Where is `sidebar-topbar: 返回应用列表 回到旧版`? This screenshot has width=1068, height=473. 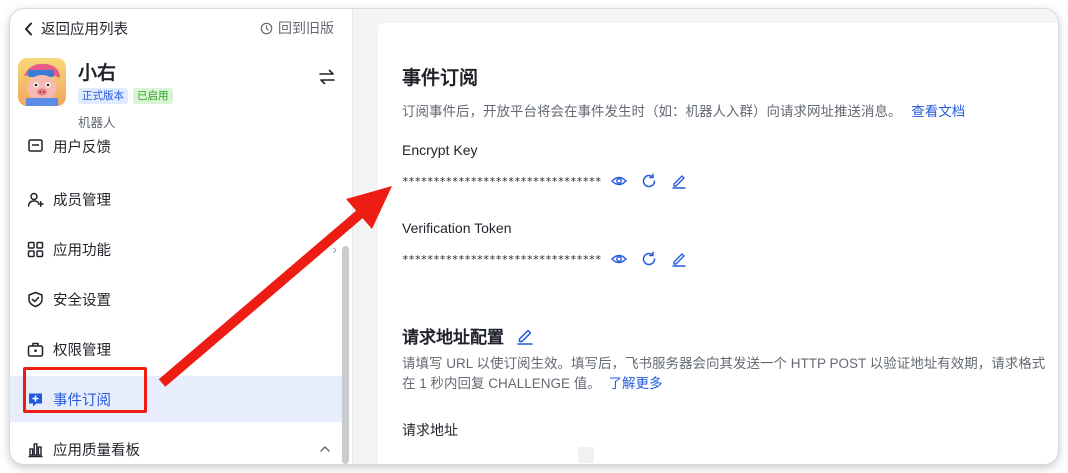 sidebar-topbar: 返回应用列表 回到旧版 is located at coordinates (181, 27).